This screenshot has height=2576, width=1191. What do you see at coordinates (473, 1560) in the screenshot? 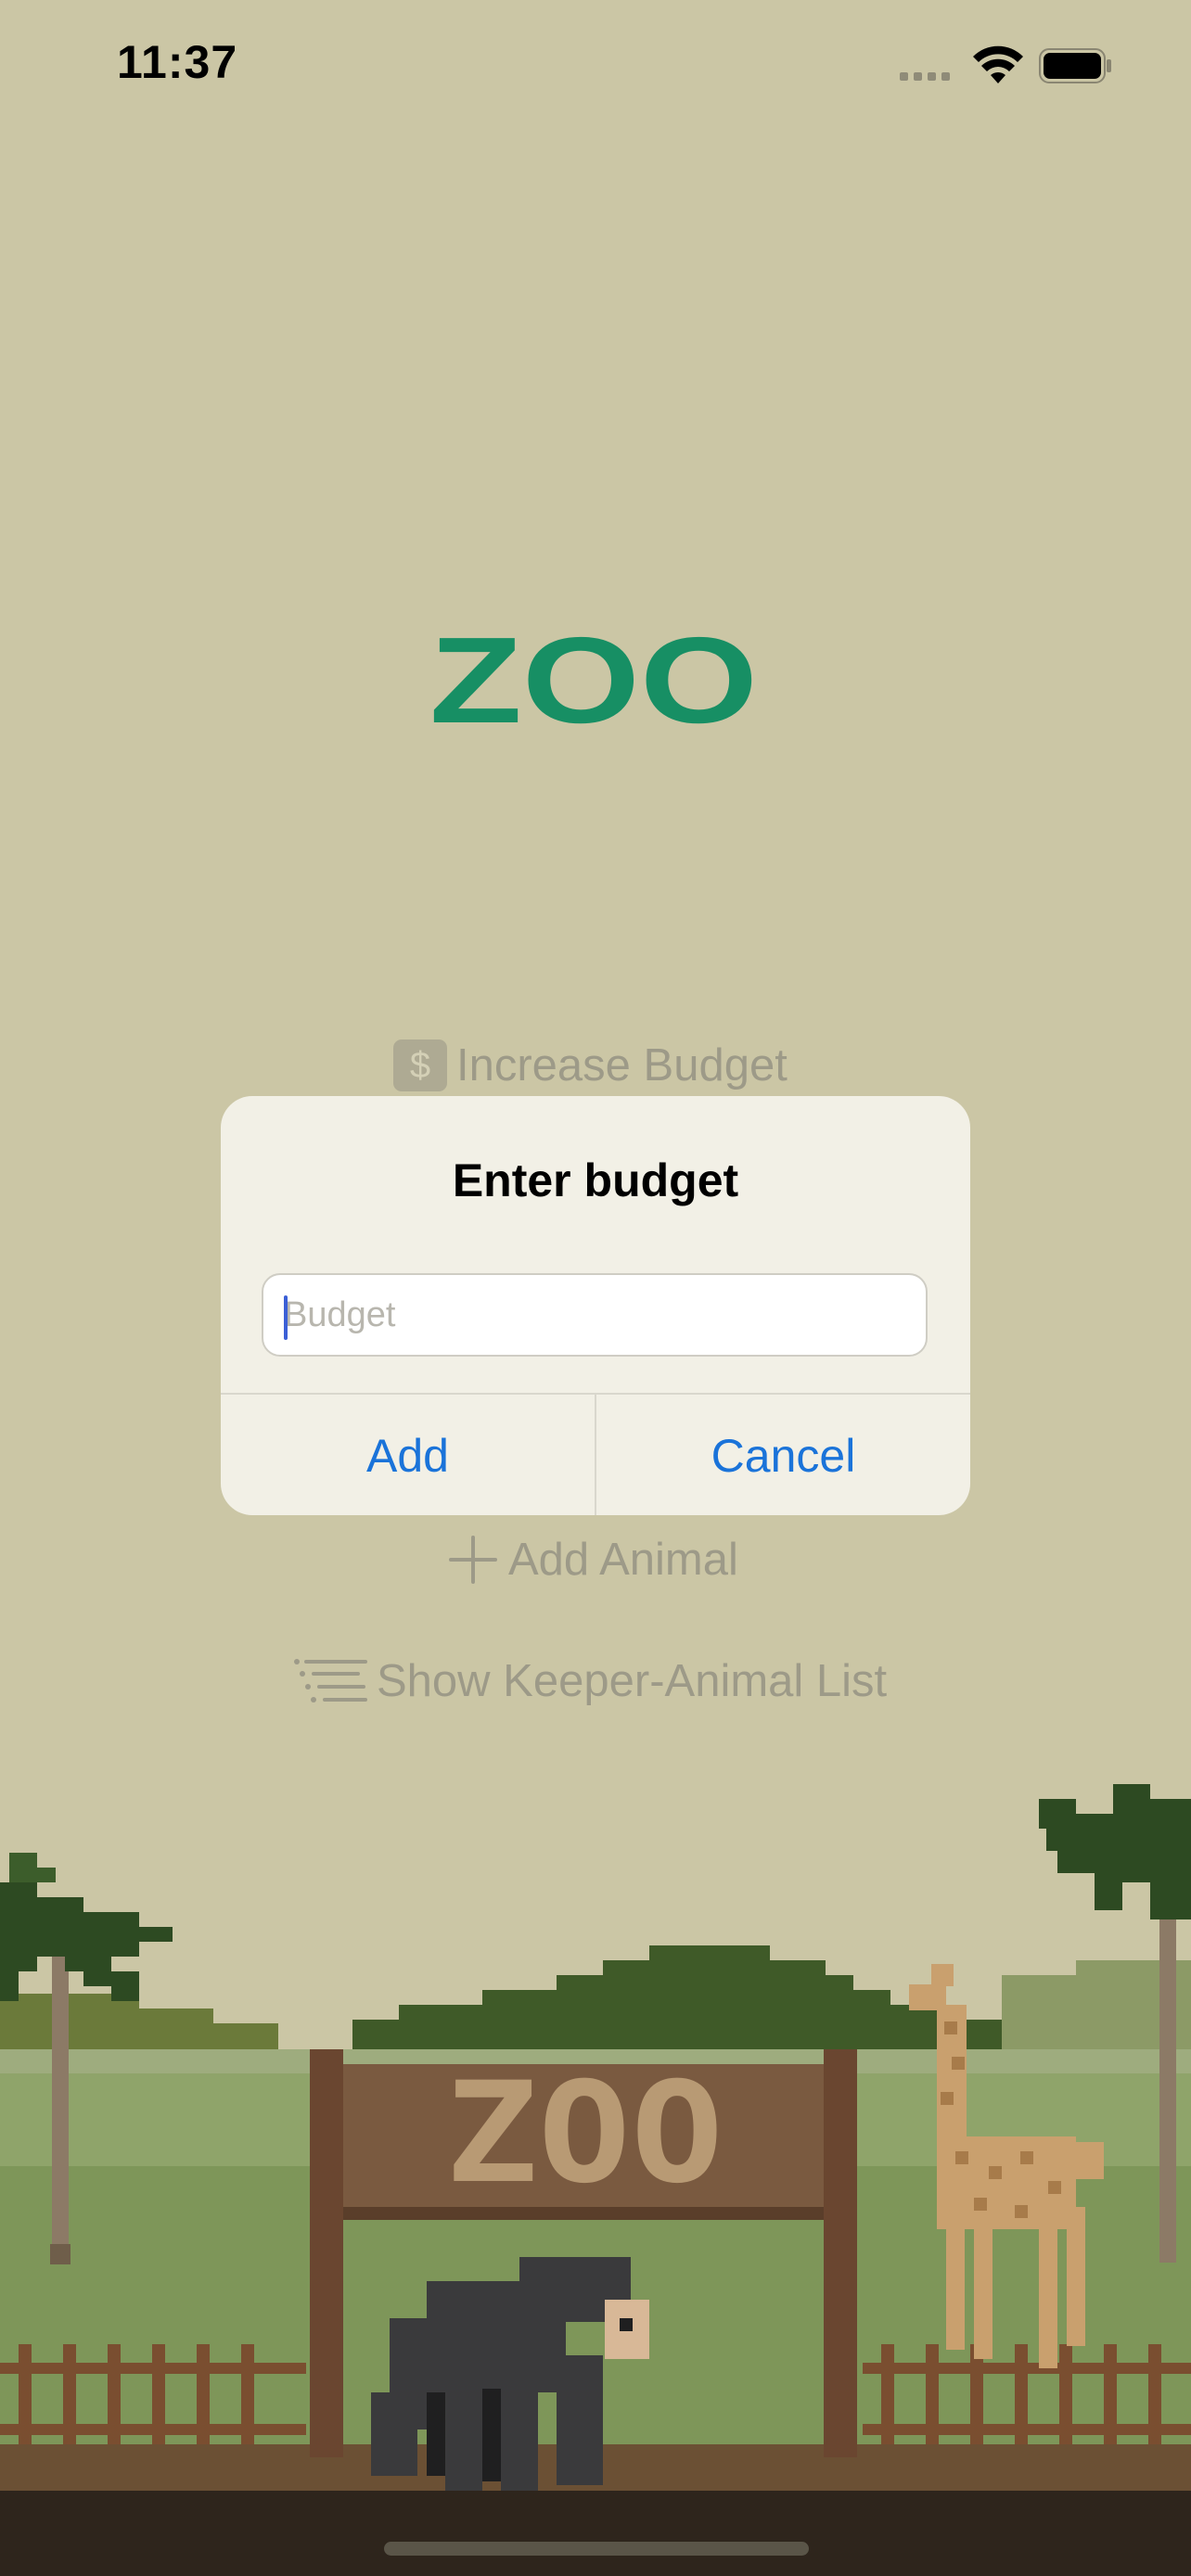
I see `plus-icon` at bounding box center [473, 1560].